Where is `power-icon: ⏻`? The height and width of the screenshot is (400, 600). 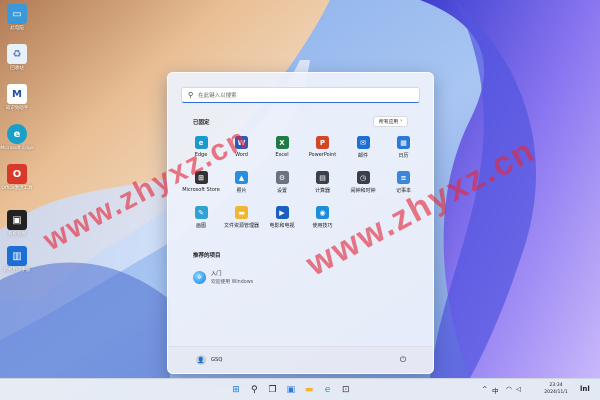 power-icon: ⏻ is located at coordinates (403, 359).